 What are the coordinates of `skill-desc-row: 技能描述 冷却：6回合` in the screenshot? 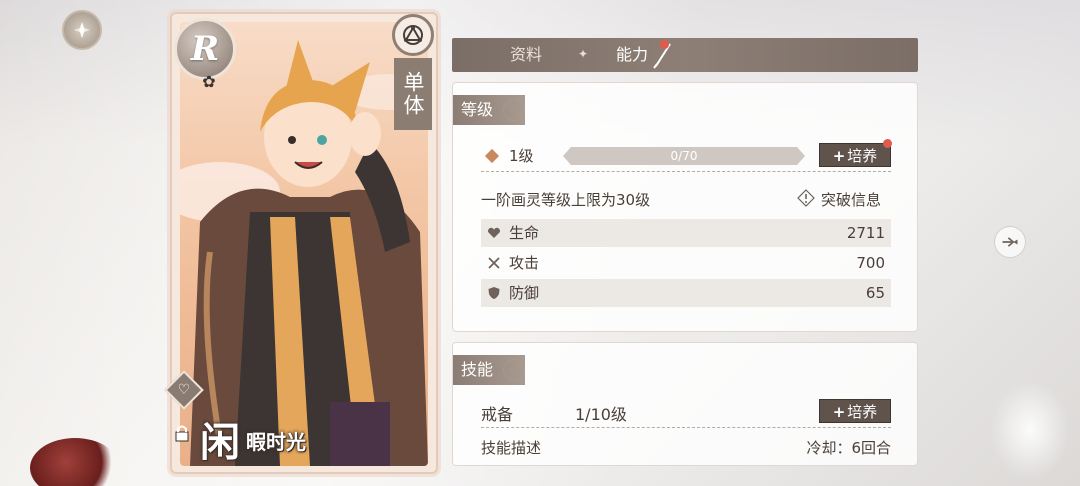 It's located at (686, 448).